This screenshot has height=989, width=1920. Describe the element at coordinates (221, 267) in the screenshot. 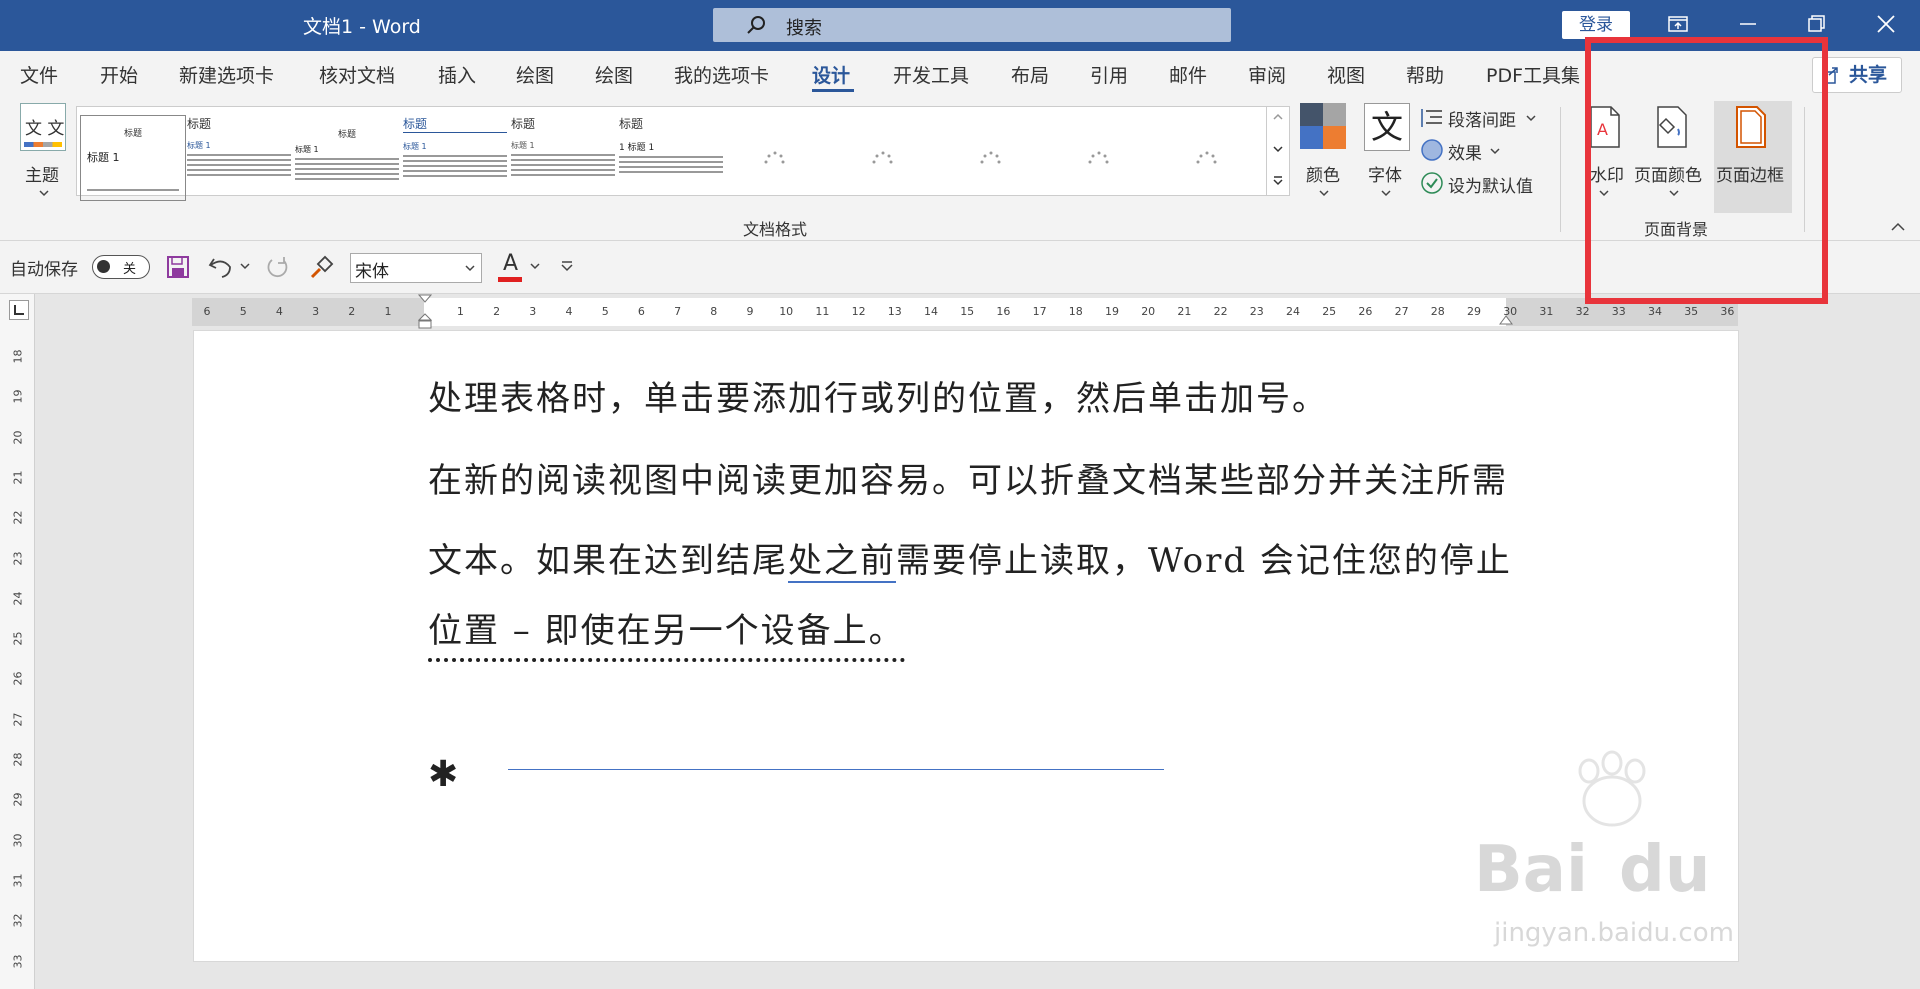

I see `undo-icon` at that location.